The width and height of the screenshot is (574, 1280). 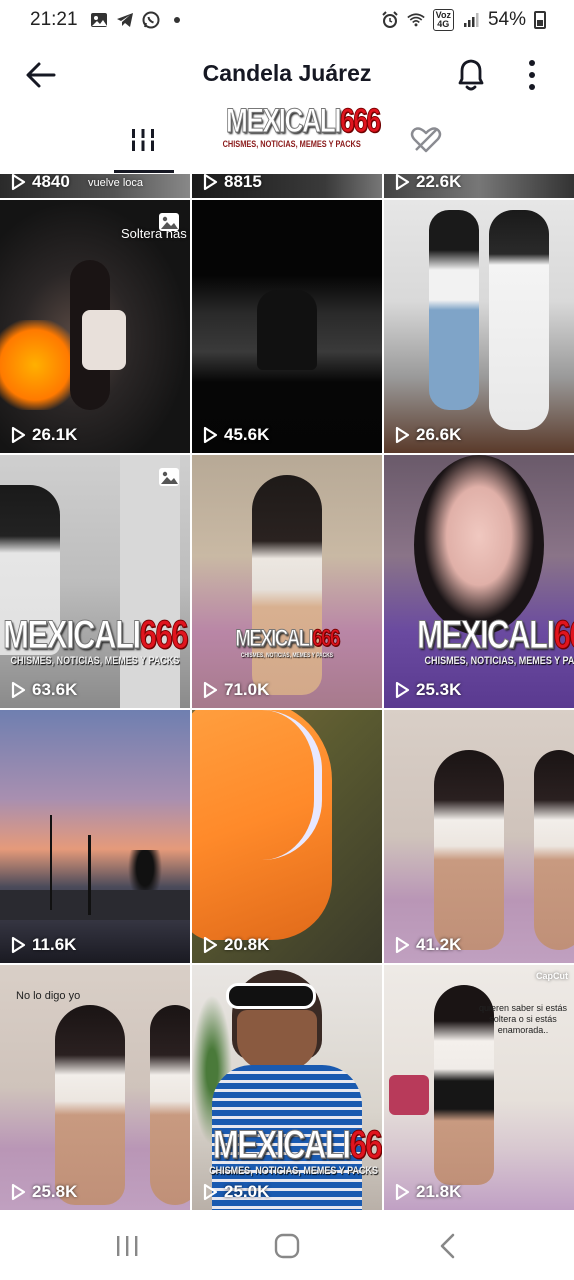 I want to click on view-count: 26.6K, so click(x=427, y=435).